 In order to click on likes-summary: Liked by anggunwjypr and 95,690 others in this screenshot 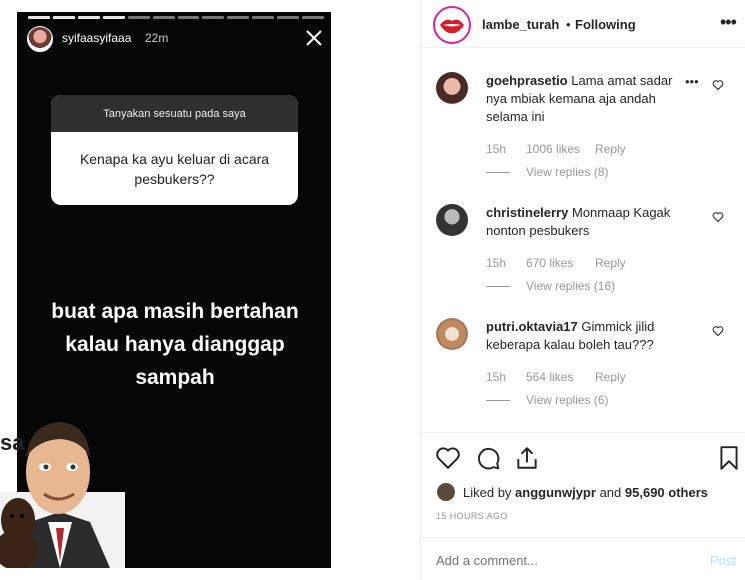, I will do `click(572, 492)`.